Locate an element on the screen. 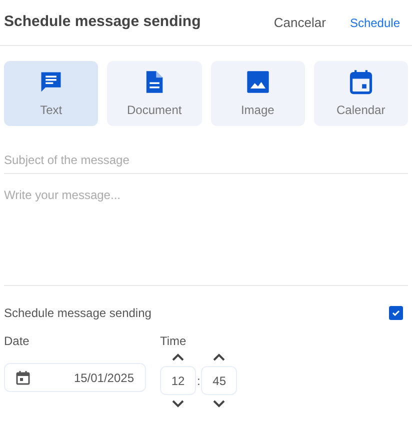 The width and height of the screenshot is (412, 421). cancel-button: Cancelar is located at coordinates (300, 22).